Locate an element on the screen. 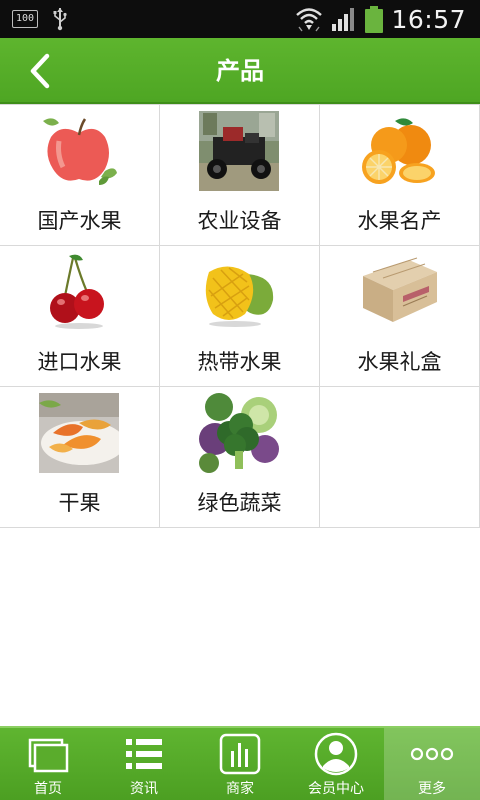  tab-home: 首页 is located at coordinates (48, 764).